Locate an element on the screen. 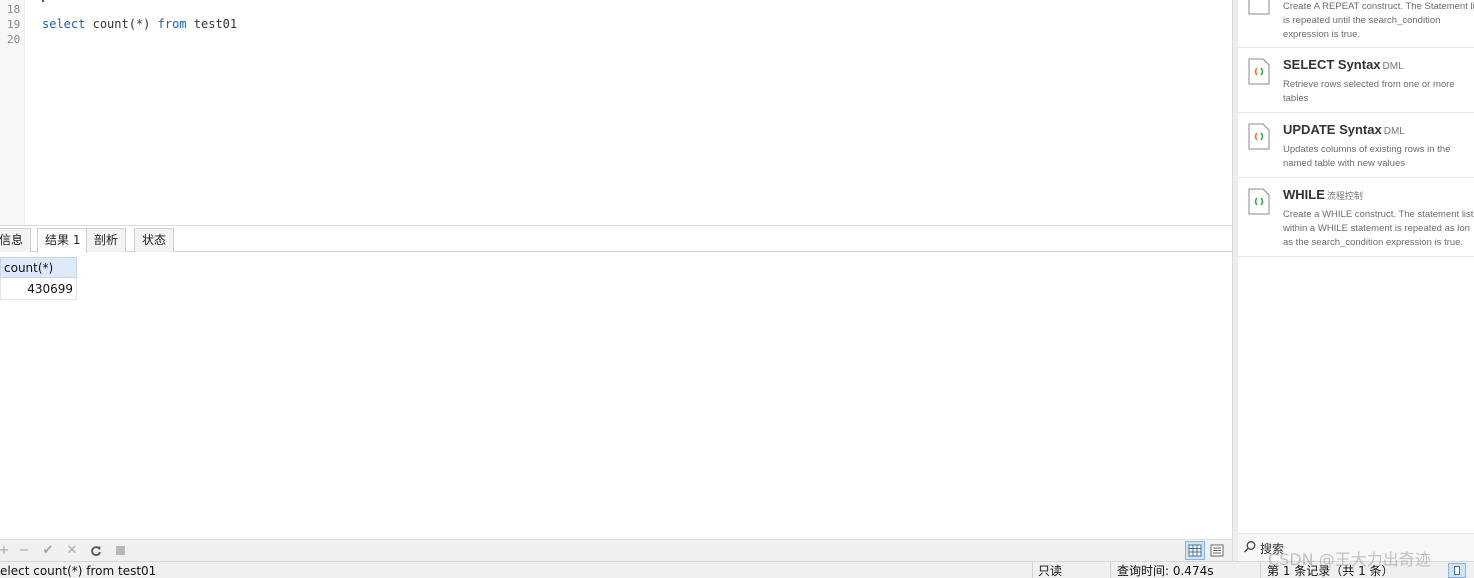 This screenshot has width=1474, height=578. code-line: select count(*) from test01 is located at coordinates (139, 24).